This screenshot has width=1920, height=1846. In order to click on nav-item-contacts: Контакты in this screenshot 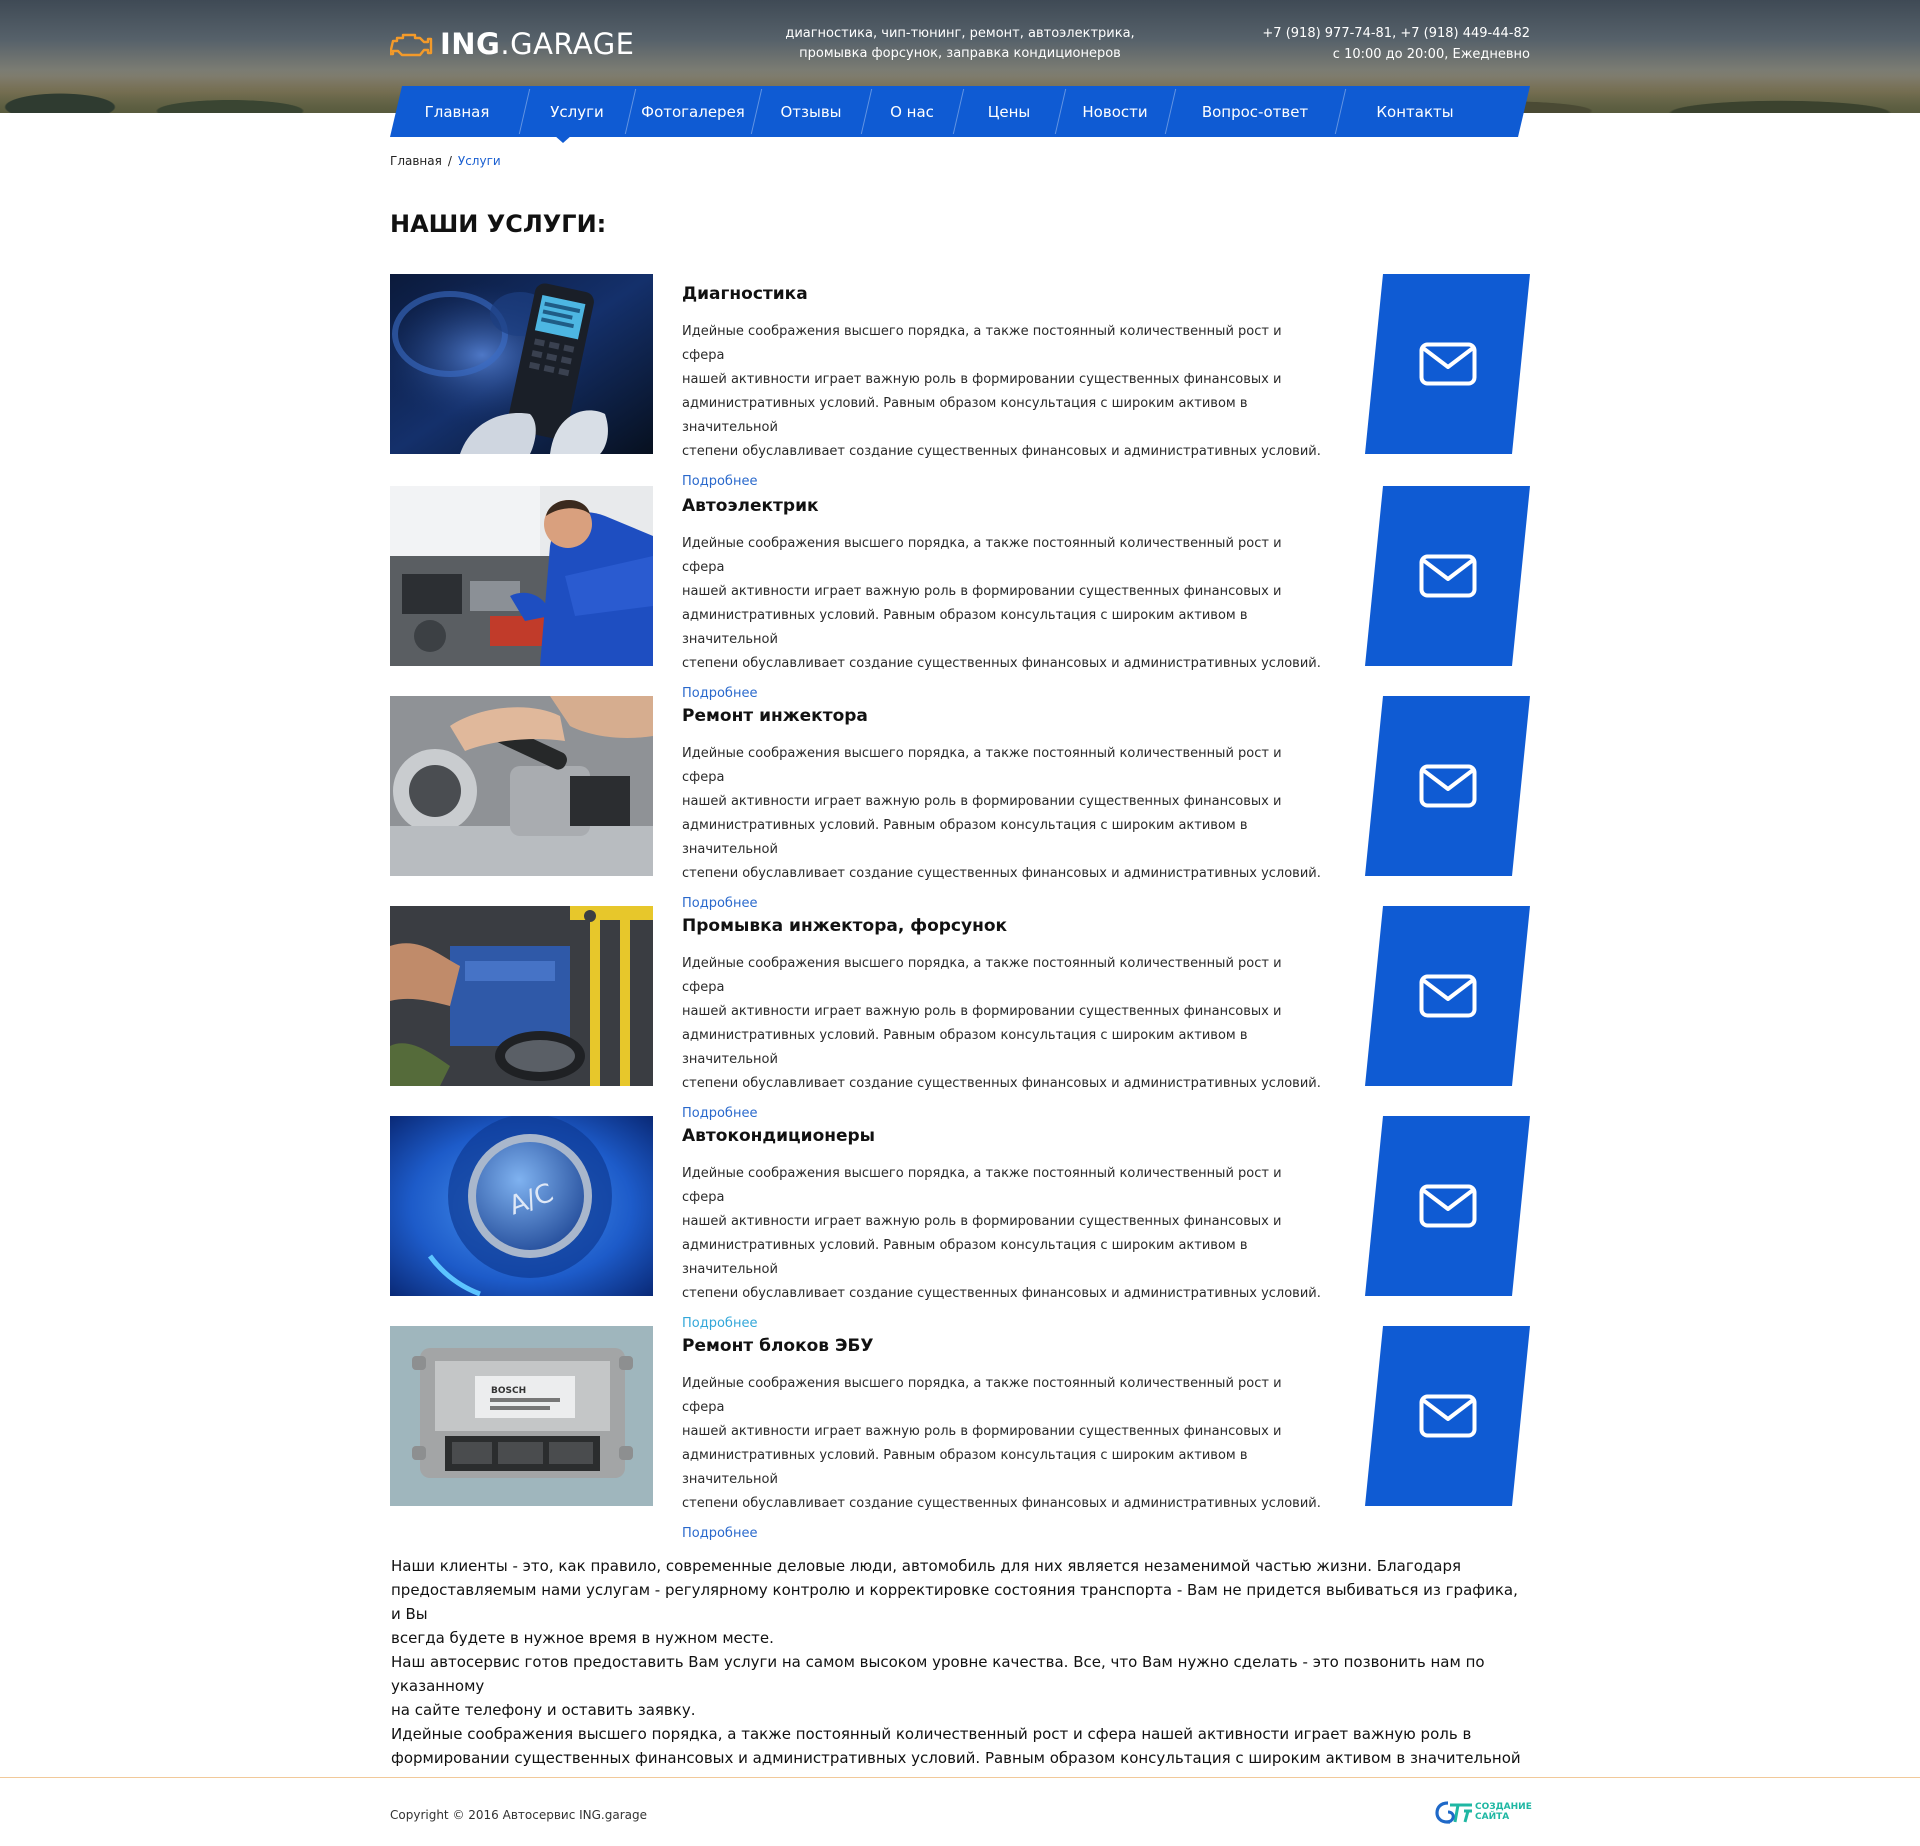, I will do `click(1415, 111)`.